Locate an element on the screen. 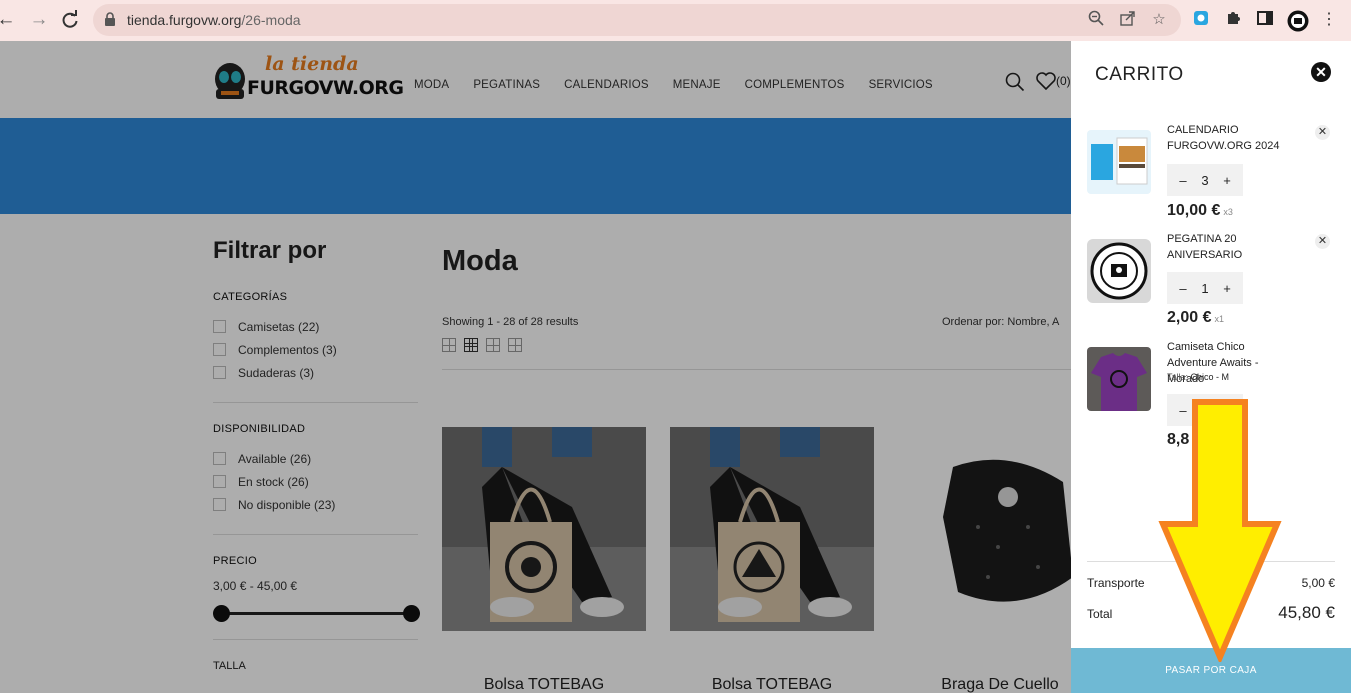  total-row: Total 45,80 € is located at coordinates (1211, 613).